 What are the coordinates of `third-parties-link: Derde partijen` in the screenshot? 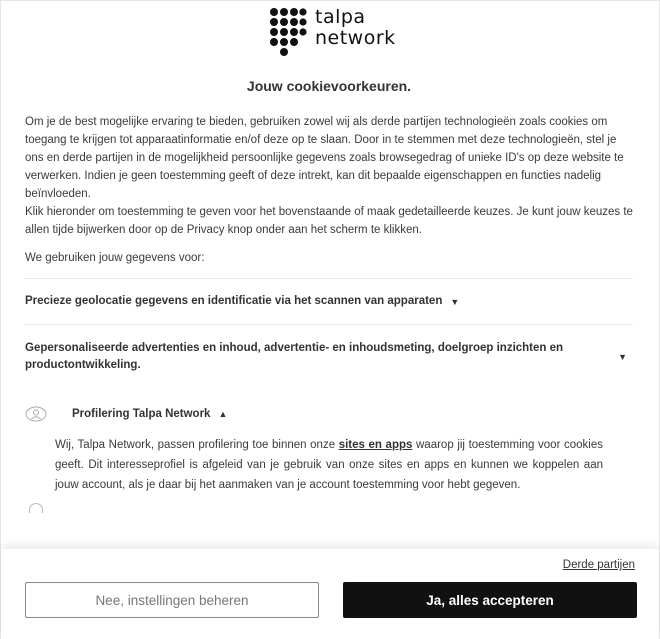 It's located at (599, 565).